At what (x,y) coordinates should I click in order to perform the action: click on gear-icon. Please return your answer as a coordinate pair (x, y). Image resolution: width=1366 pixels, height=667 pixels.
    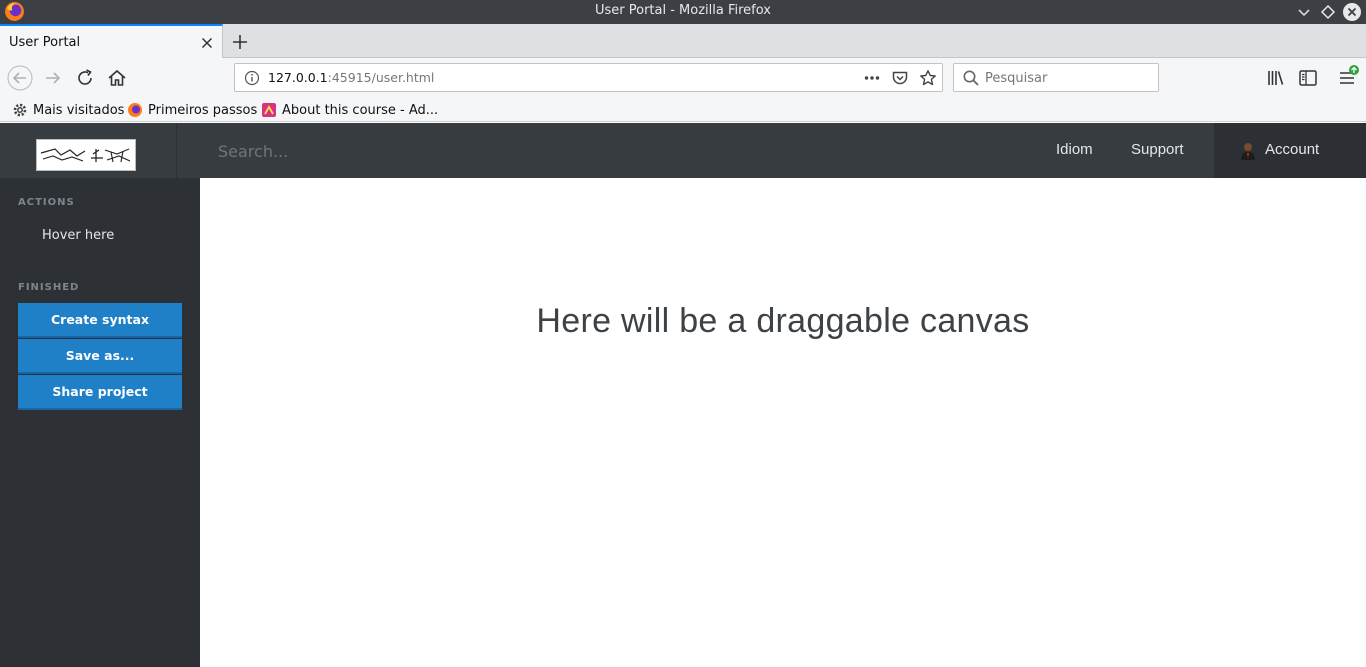
    Looking at the image, I should click on (20, 110).